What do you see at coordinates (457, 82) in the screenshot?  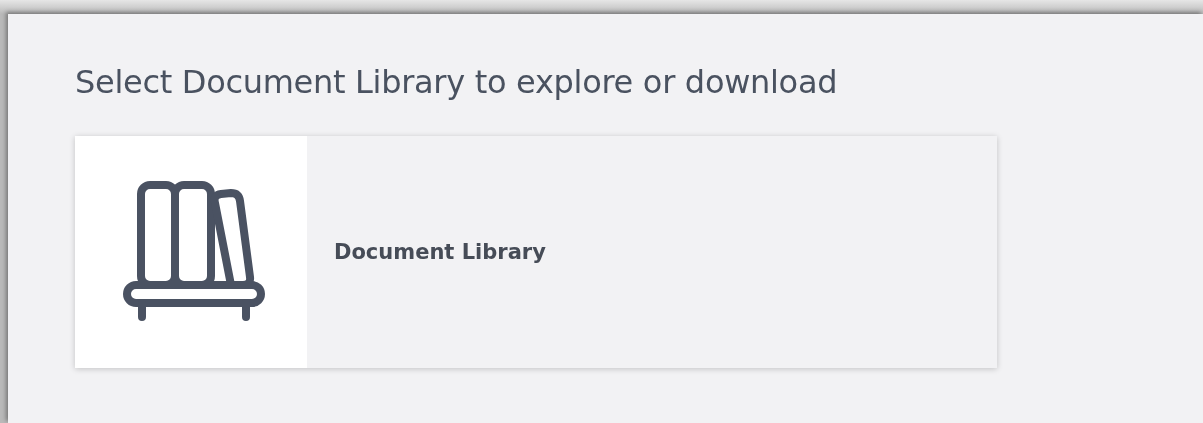 I see `page-heading: Select Document Library to explore or download` at bounding box center [457, 82].